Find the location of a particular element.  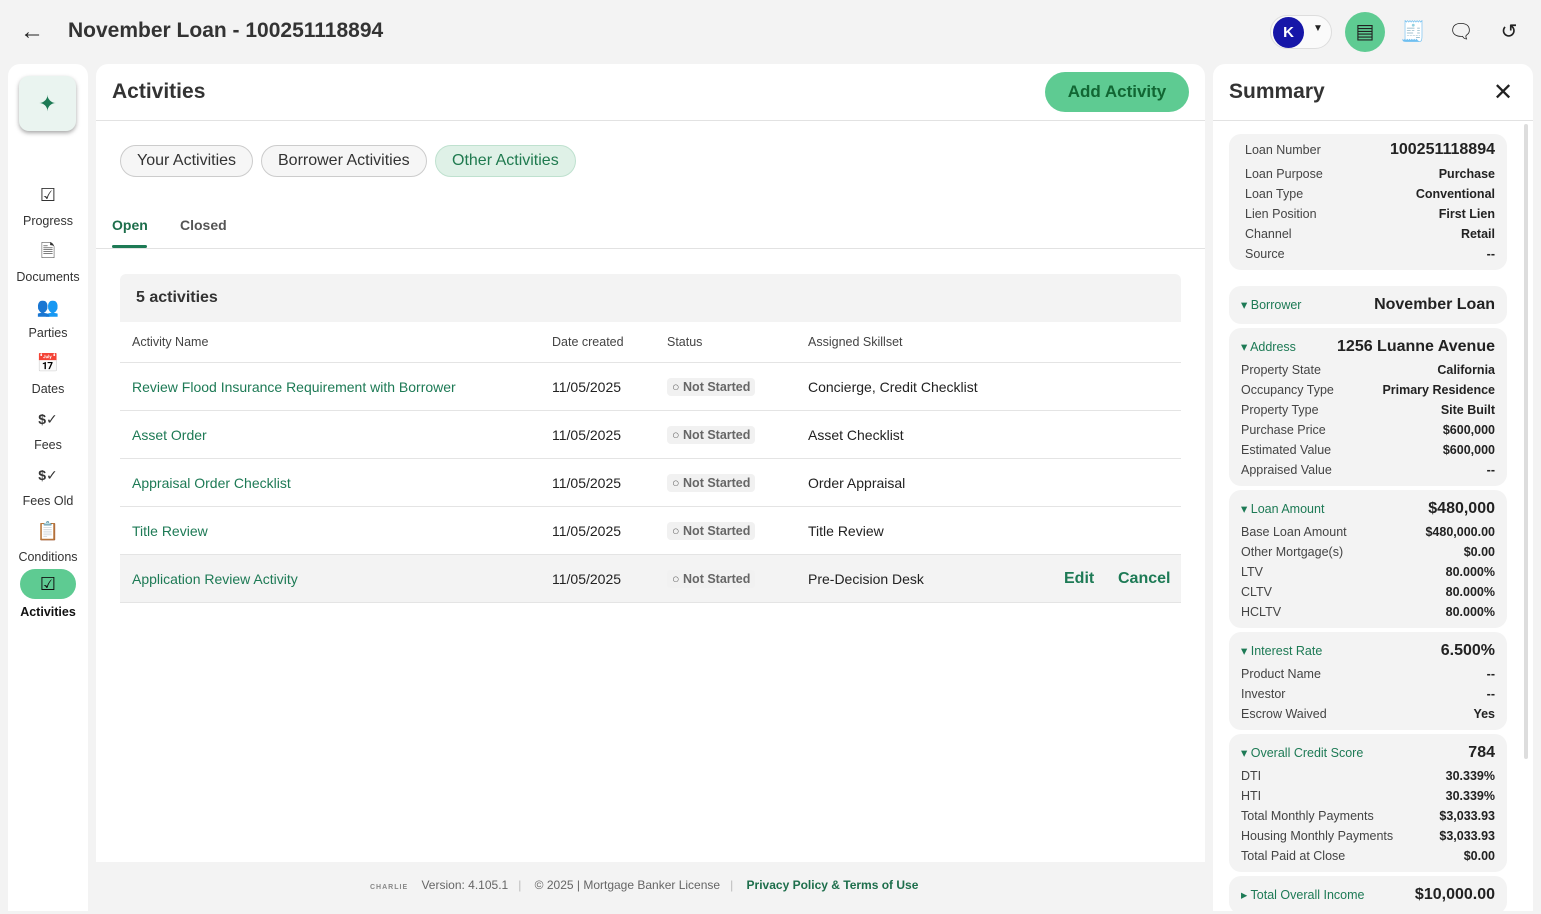

column-header: Date created is located at coordinates (588, 342).